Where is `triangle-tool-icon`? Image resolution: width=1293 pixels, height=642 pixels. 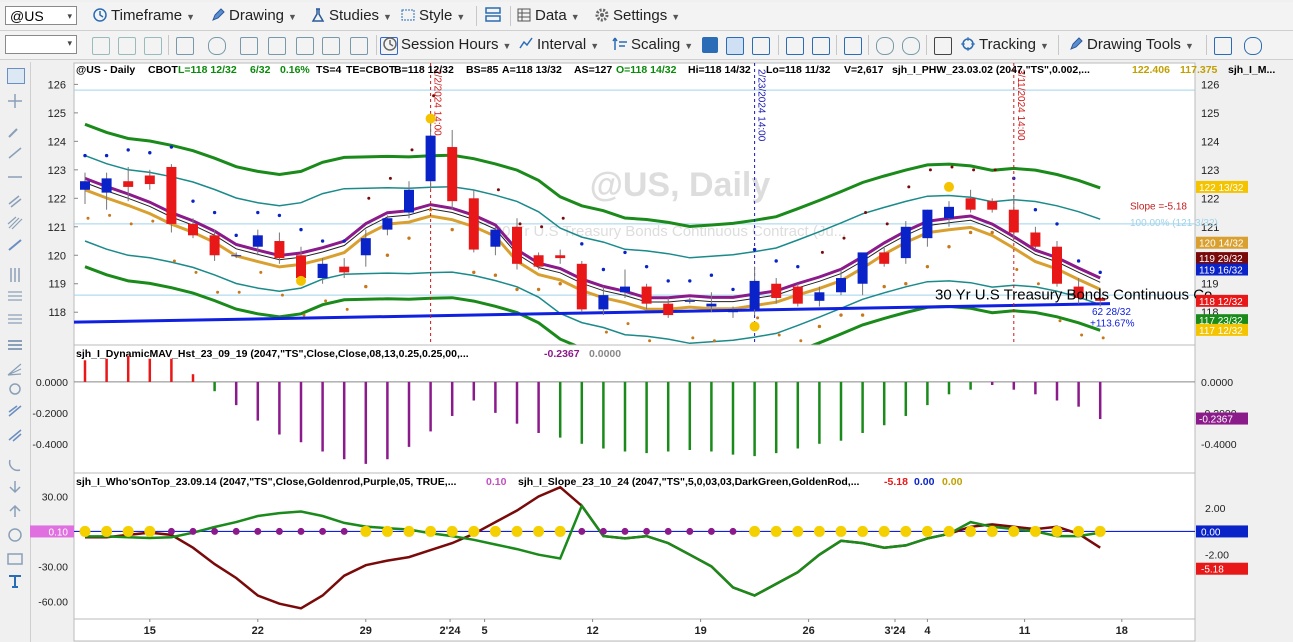
triangle-tool-icon is located at coordinates (15, 435).